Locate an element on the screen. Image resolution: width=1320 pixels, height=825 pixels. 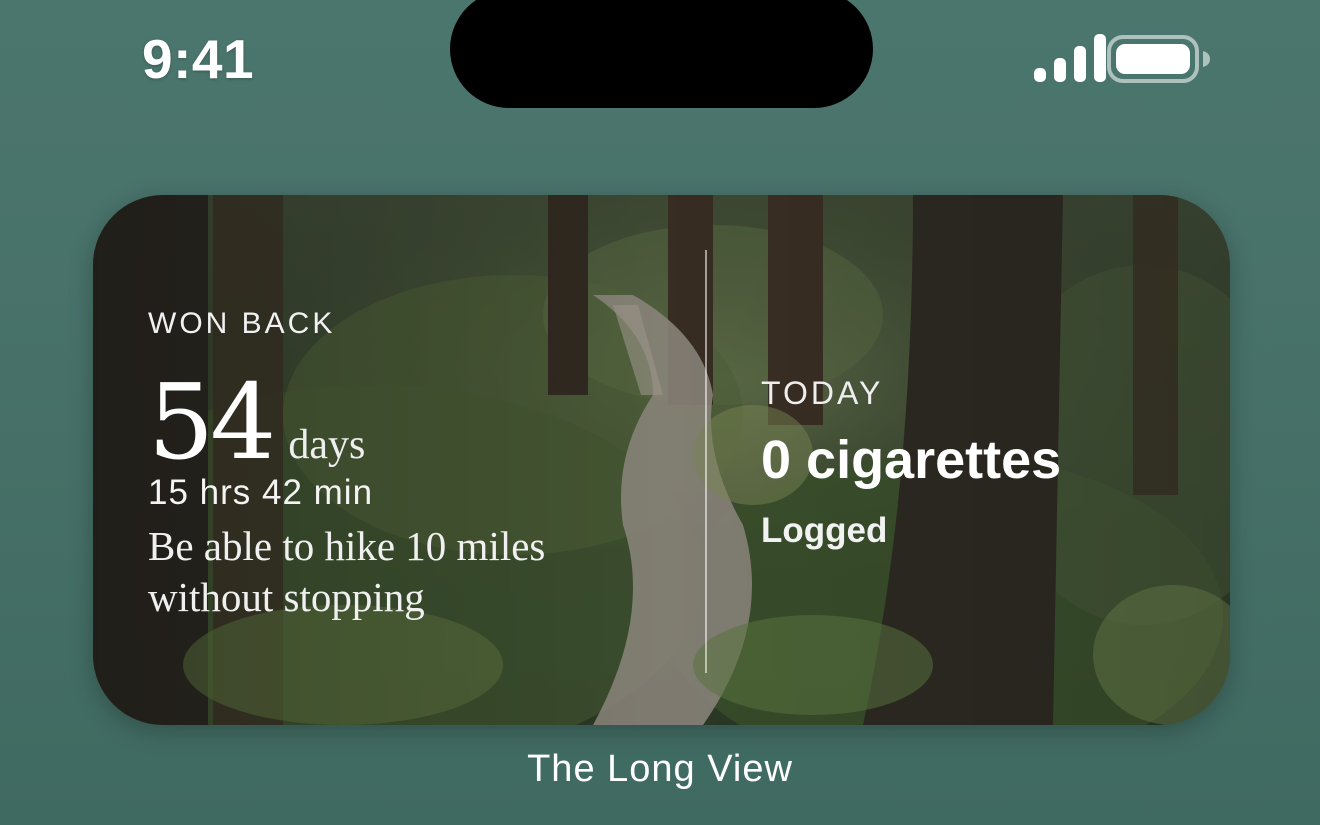
battery-full-icon is located at coordinates (1158, 59).